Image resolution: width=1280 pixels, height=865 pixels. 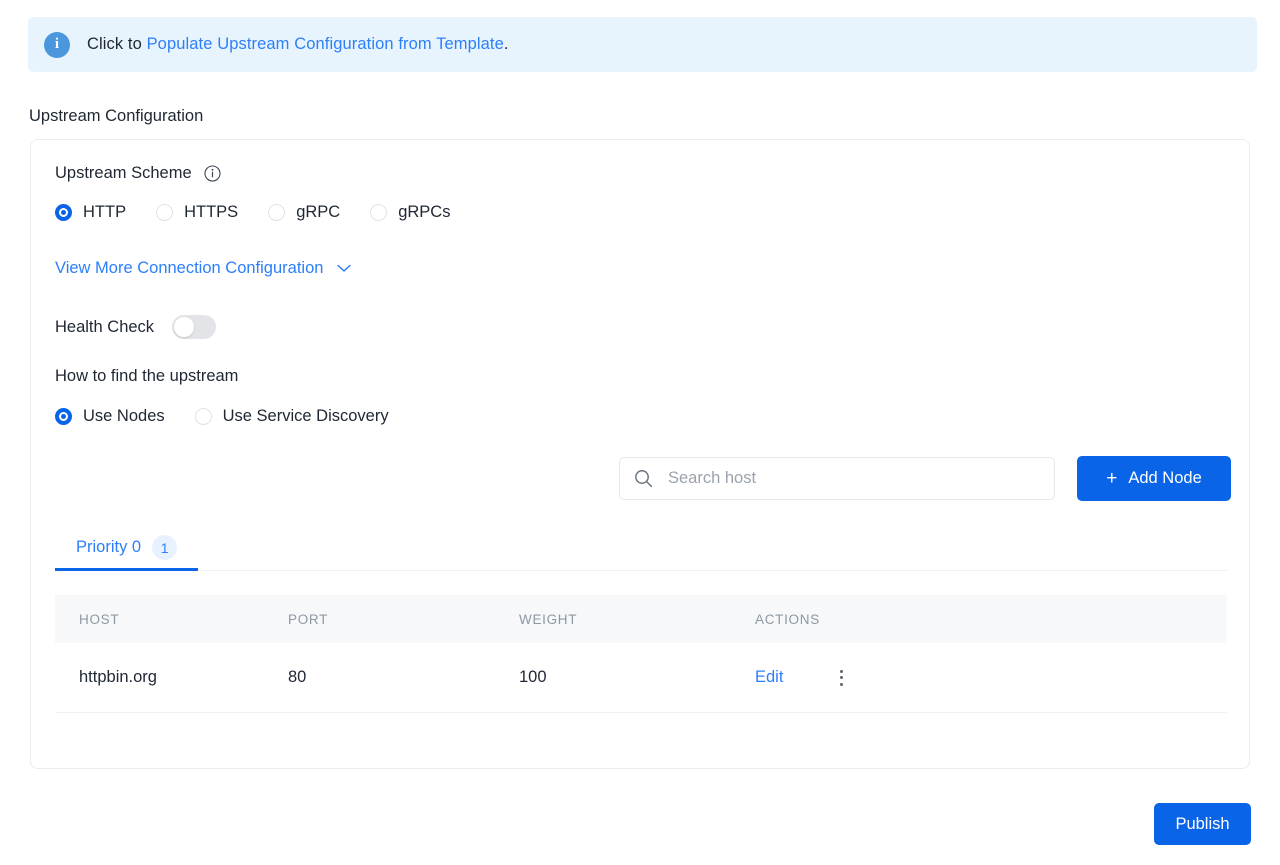 What do you see at coordinates (212, 173) in the screenshot?
I see `info-outline-icon` at bounding box center [212, 173].